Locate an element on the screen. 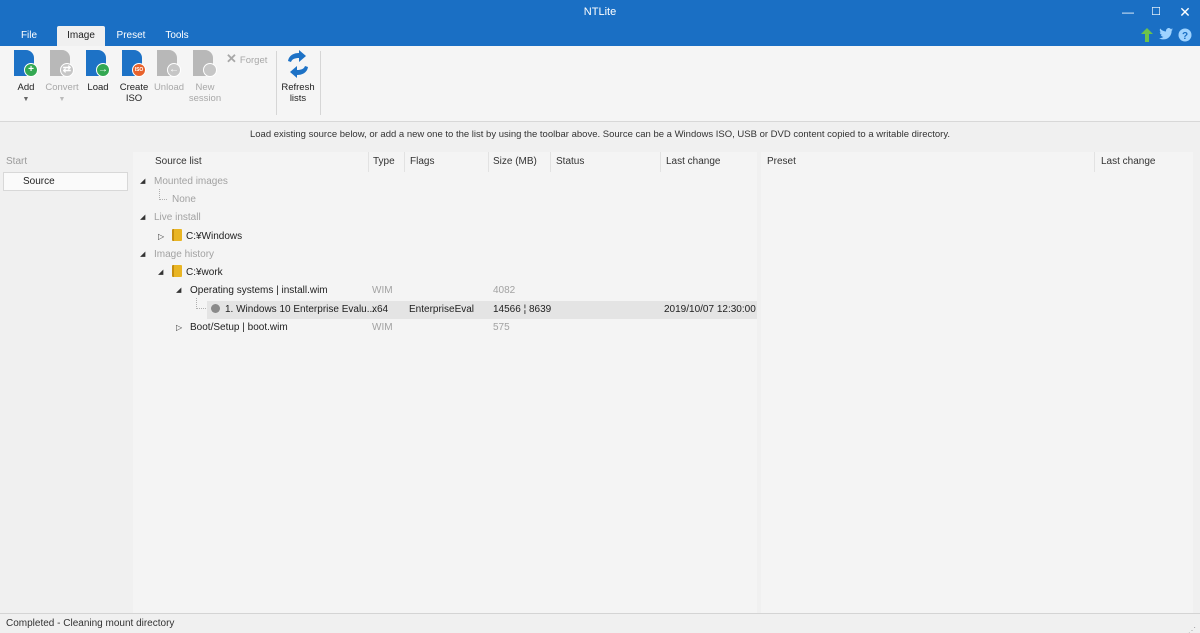  column-preset-last-change: Last change is located at coordinates (1144, 162).